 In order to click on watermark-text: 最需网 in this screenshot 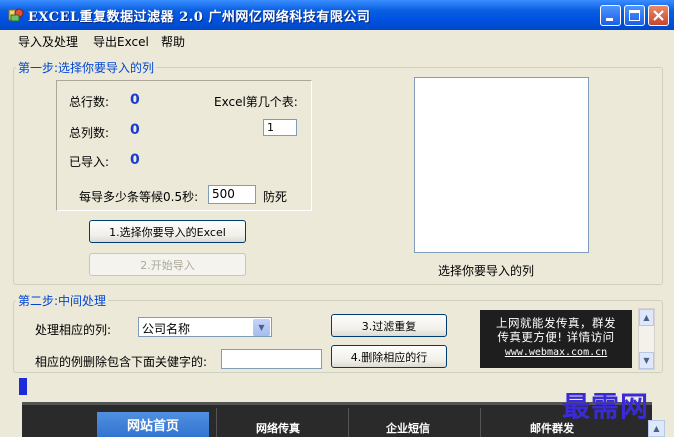, I will do `click(606, 406)`.